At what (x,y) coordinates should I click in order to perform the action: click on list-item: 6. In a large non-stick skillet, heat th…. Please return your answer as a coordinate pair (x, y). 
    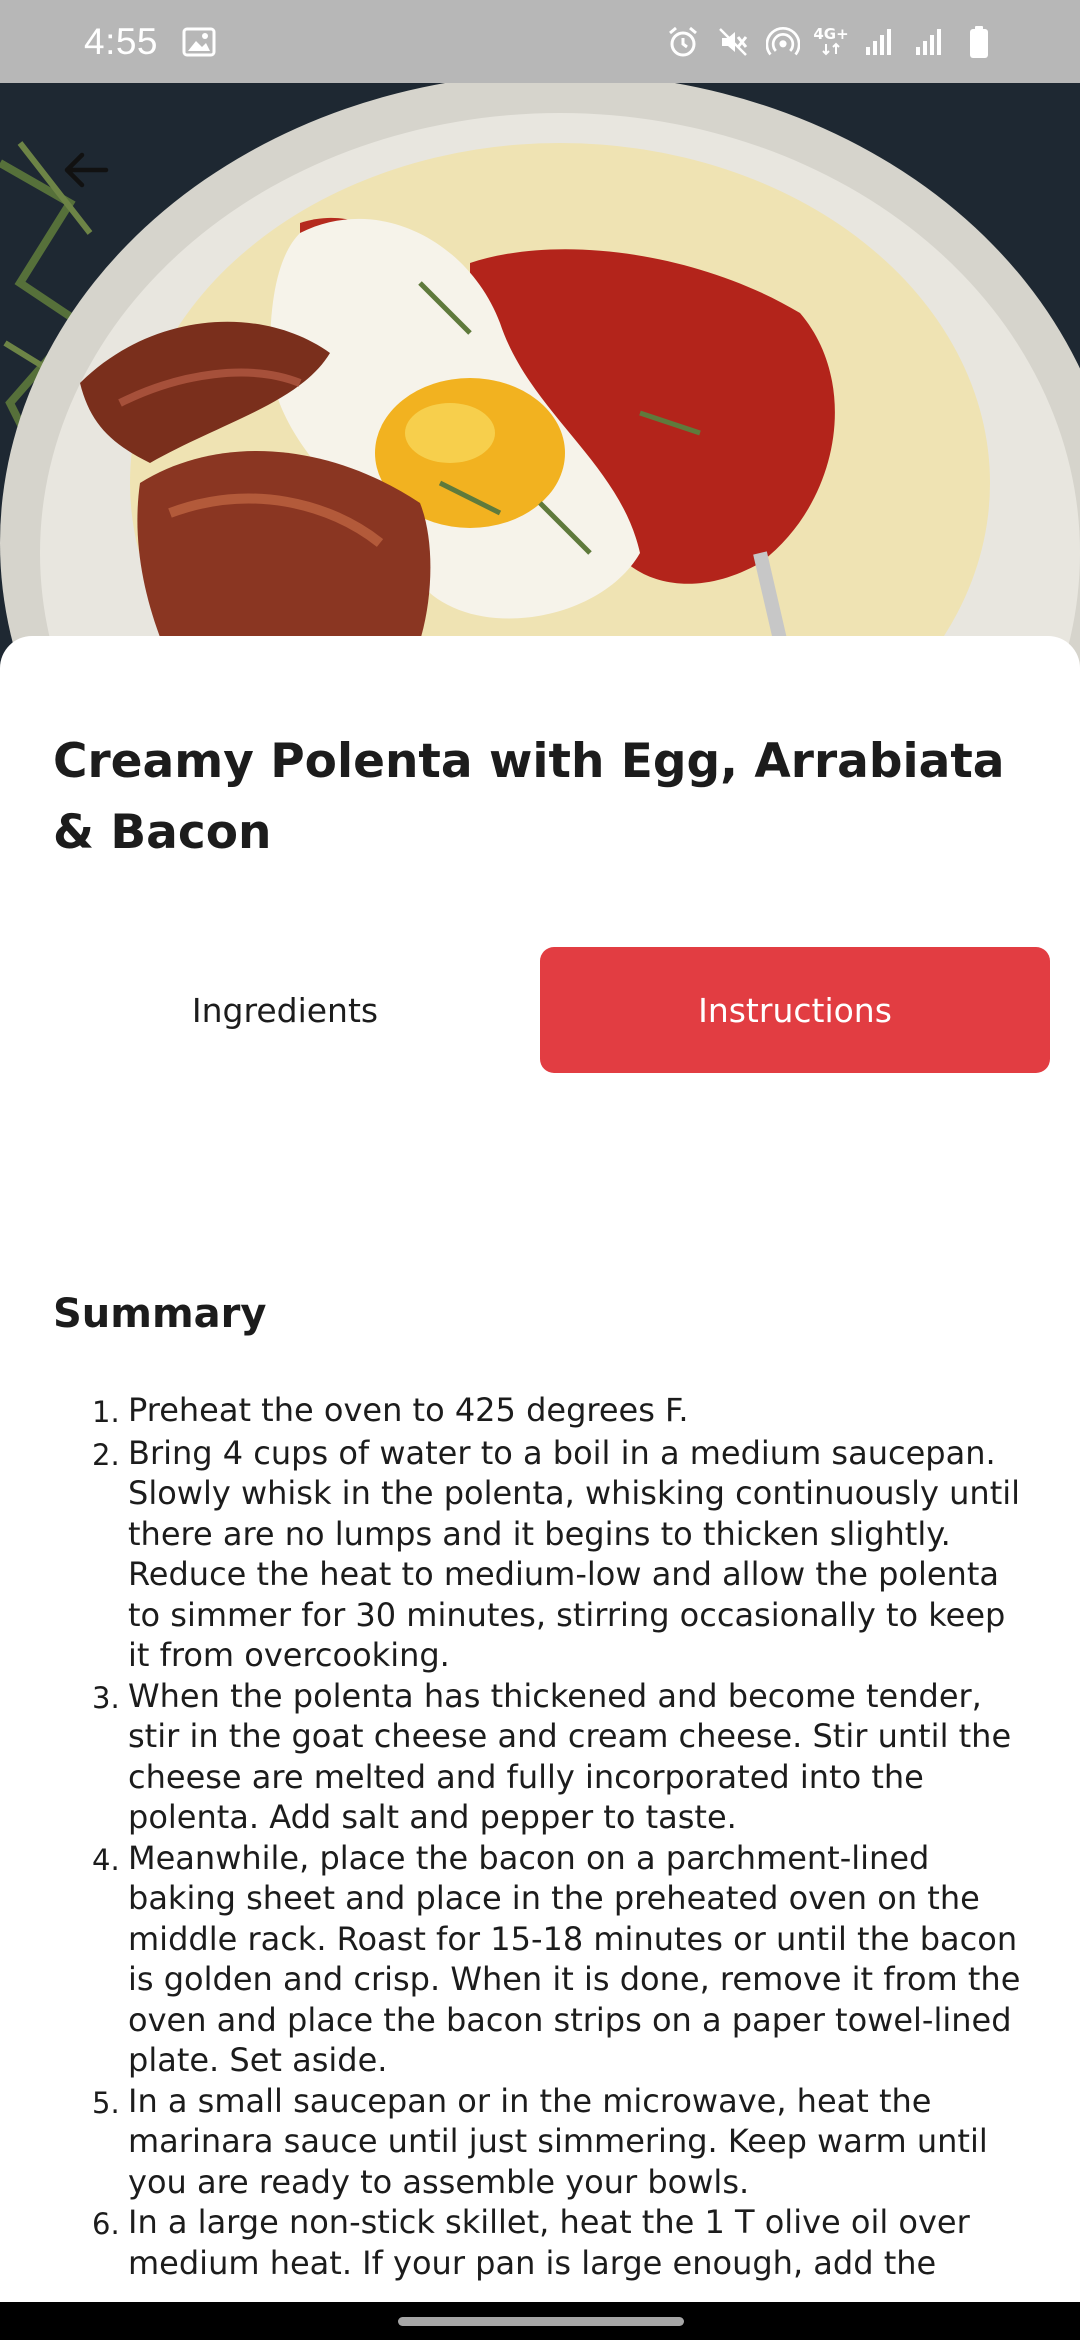
    Looking at the image, I should click on (557, 2242).